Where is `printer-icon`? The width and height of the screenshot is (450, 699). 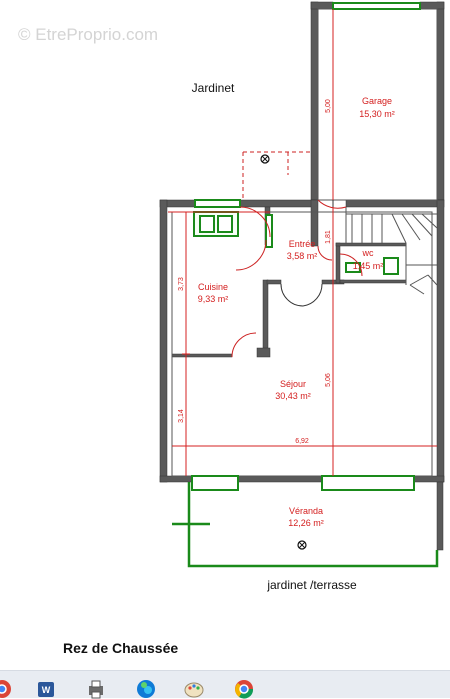
printer-icon is located at coordinates (96, 689).